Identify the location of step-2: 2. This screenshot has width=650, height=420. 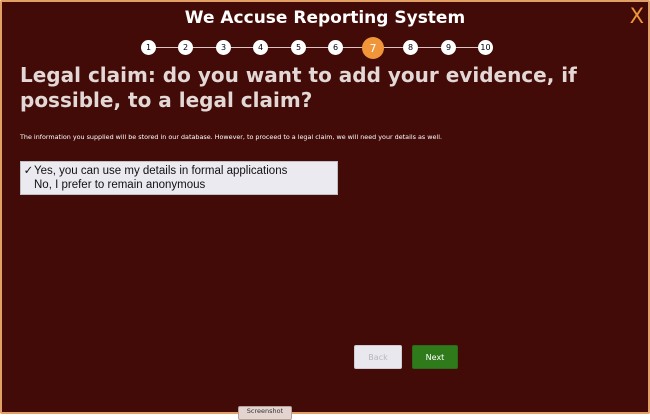
(185, 47).